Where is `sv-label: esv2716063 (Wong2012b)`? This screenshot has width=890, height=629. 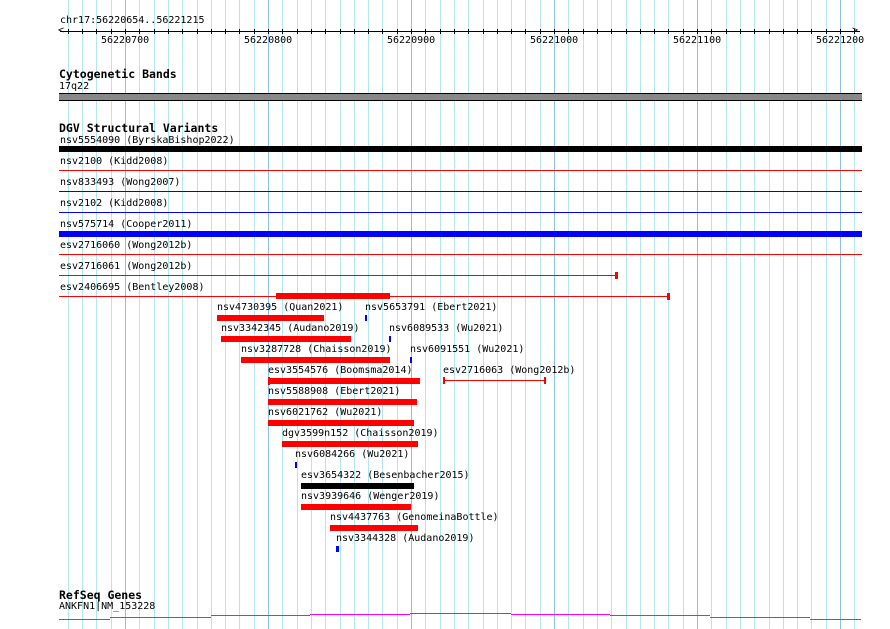 sv-label: esv2716063 (Wong2012b) is located at coordinates (509, 370).